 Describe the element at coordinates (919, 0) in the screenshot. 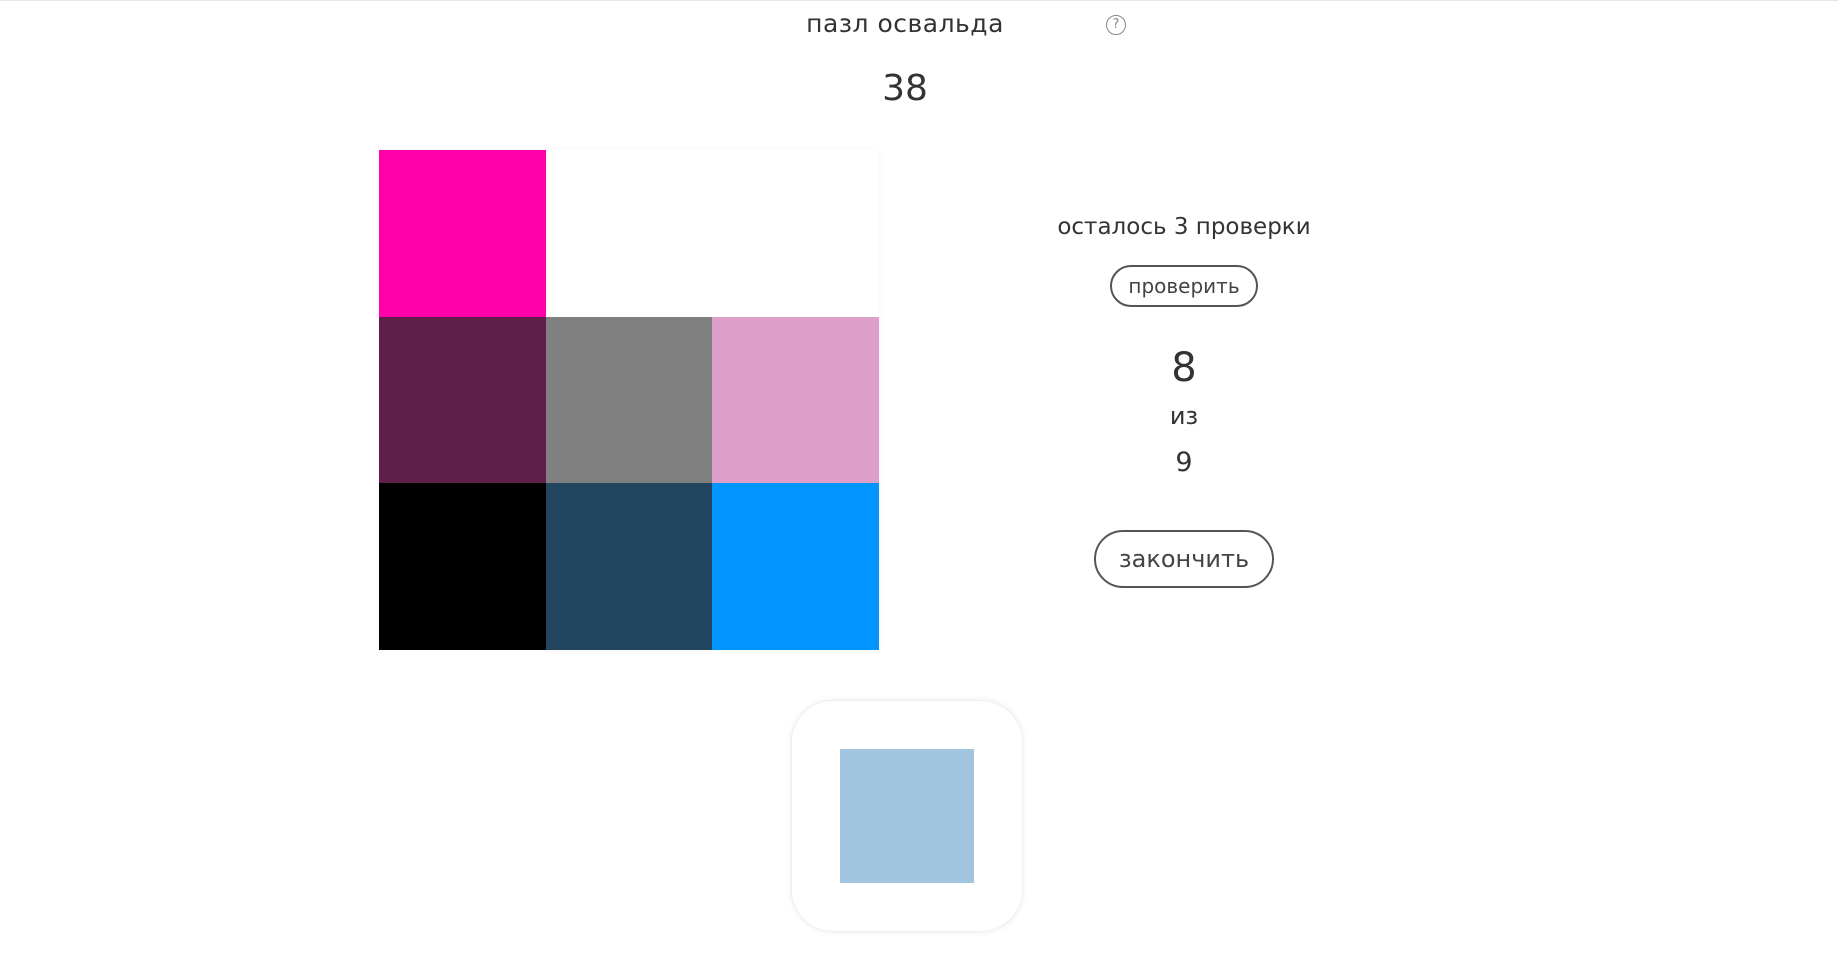

I see `top-divider` at that location.